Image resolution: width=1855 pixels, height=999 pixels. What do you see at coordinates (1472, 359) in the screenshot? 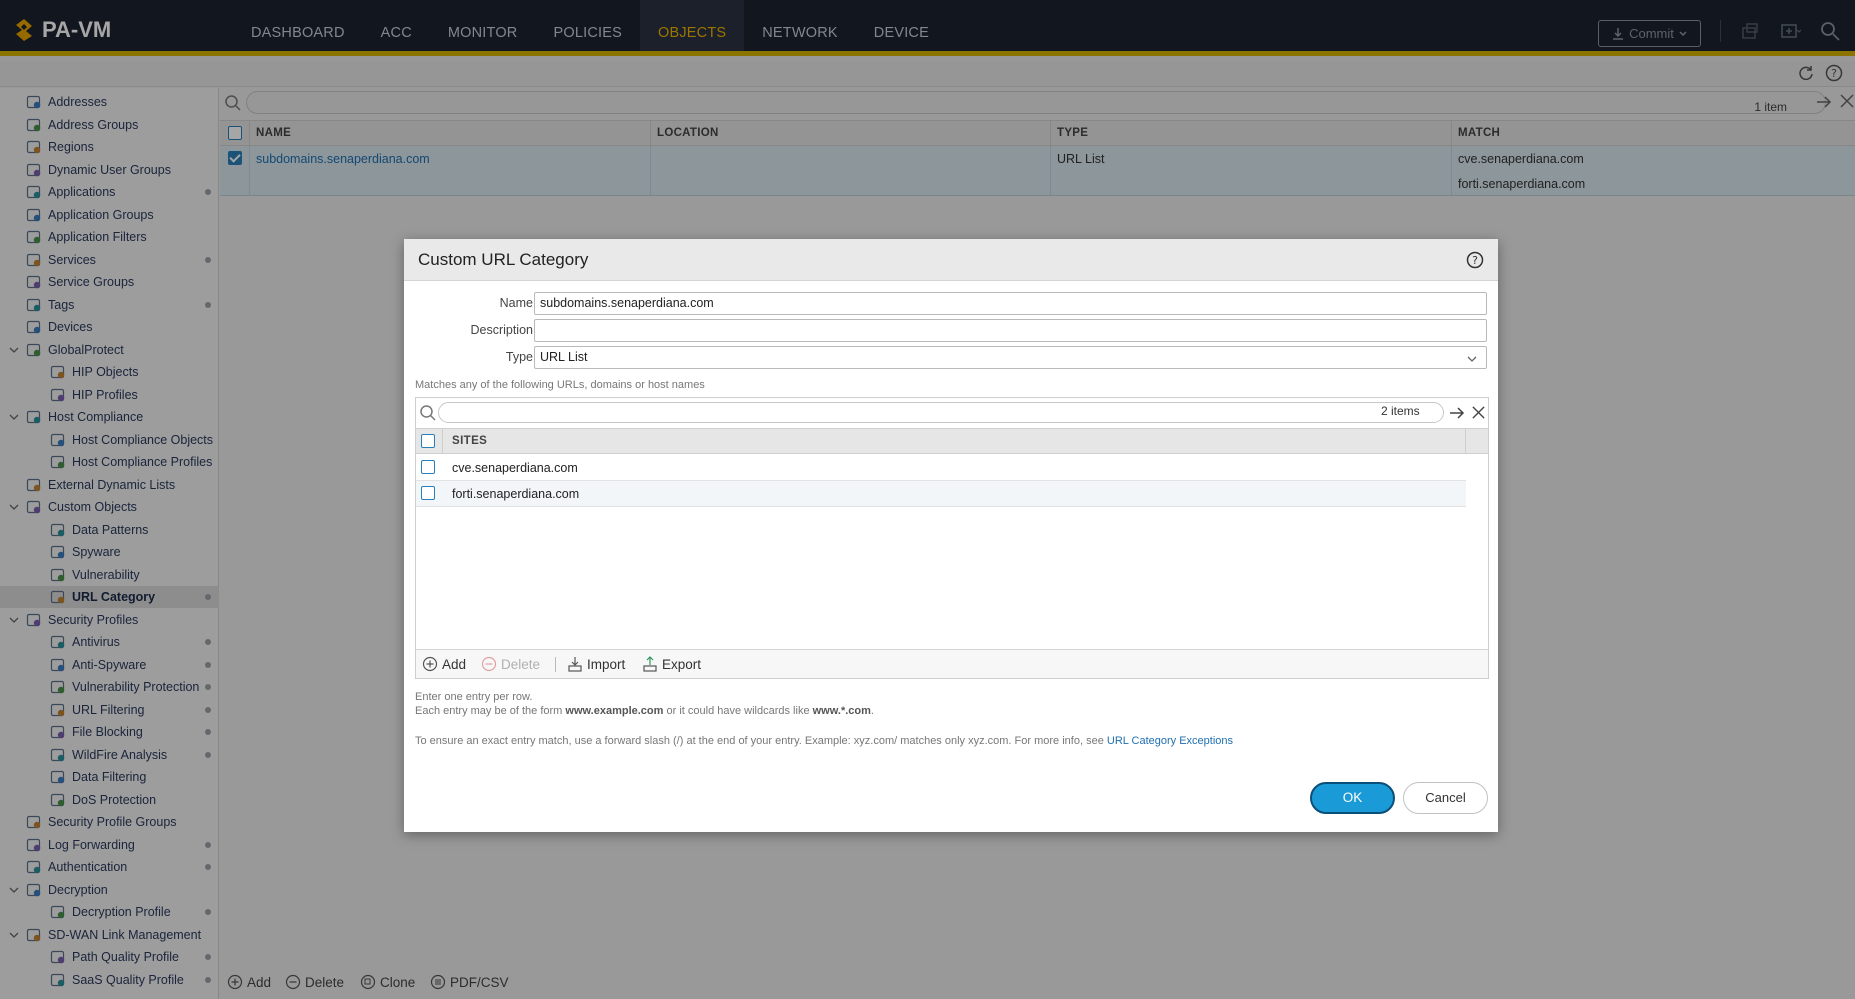
I see `chevron-down-icon` at bounding box center [1472, 359].